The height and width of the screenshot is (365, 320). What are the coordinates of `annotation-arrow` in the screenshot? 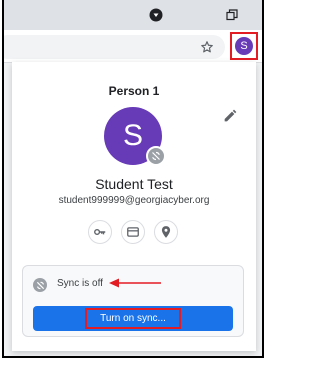 It's located at (135, 283).